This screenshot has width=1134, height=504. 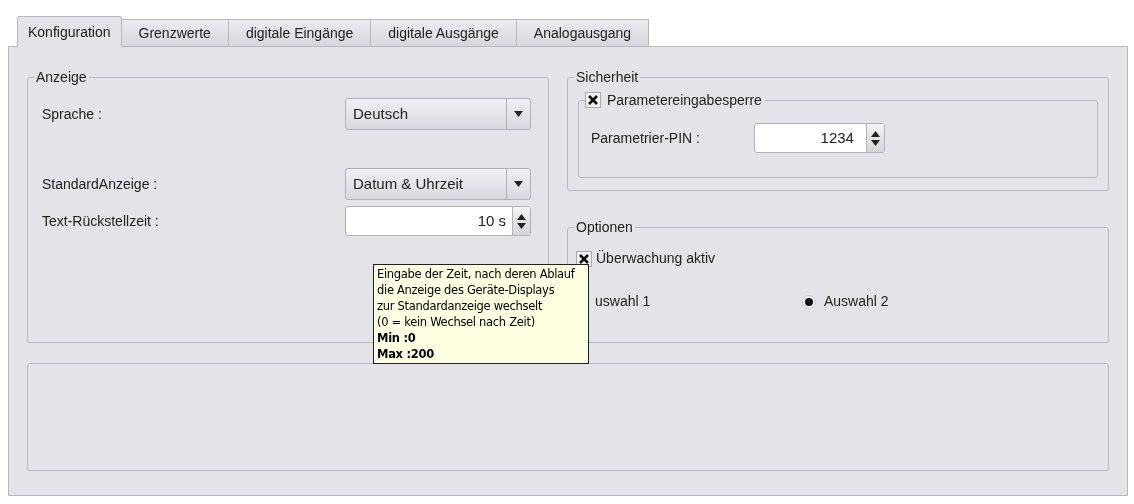 What do you see at coordinates (61, 77) in the screenshot?
I see `group-title: Anzeige` at bounding box center [61, 77].